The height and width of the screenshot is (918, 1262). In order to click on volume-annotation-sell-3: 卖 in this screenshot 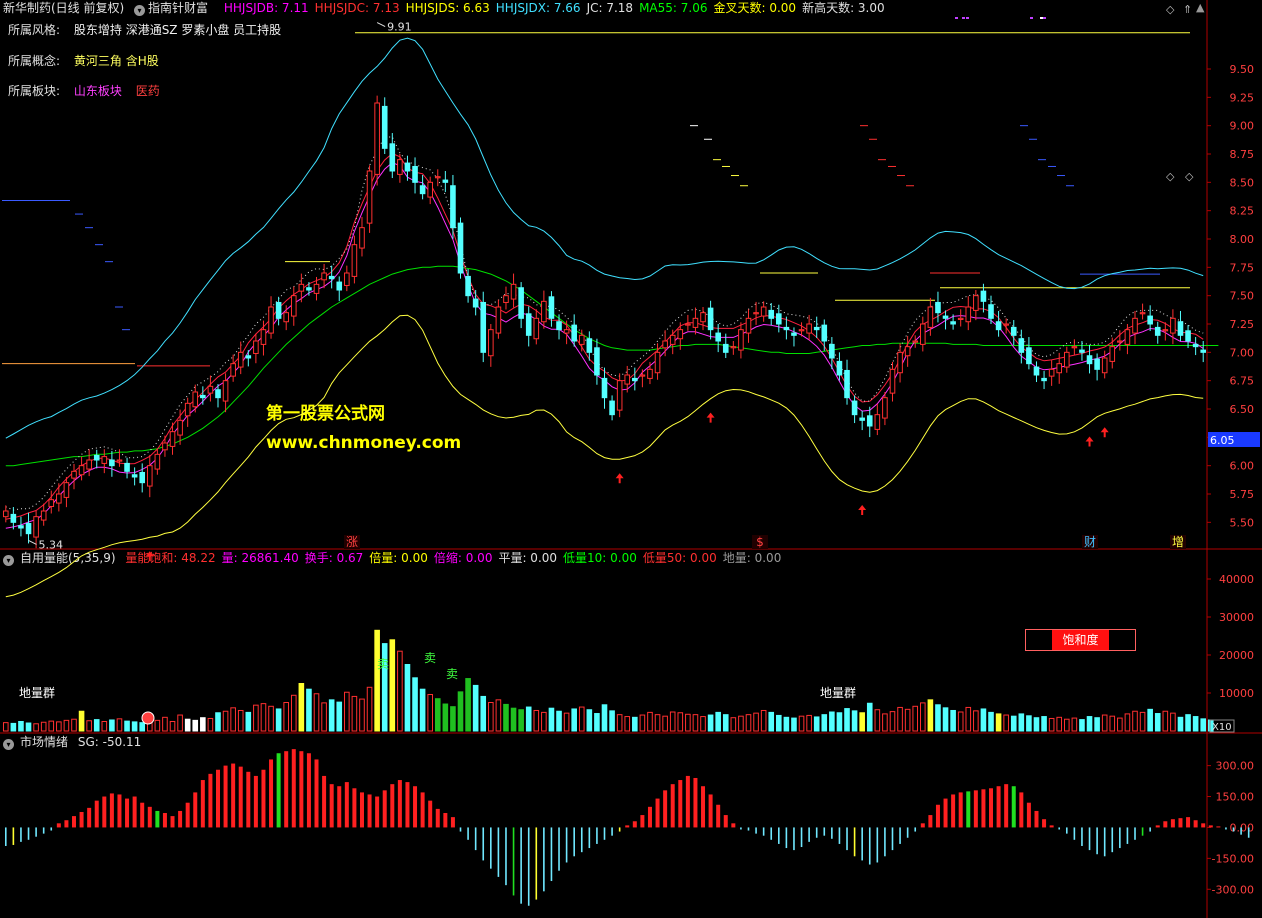, I will do `click(452, 674)`.